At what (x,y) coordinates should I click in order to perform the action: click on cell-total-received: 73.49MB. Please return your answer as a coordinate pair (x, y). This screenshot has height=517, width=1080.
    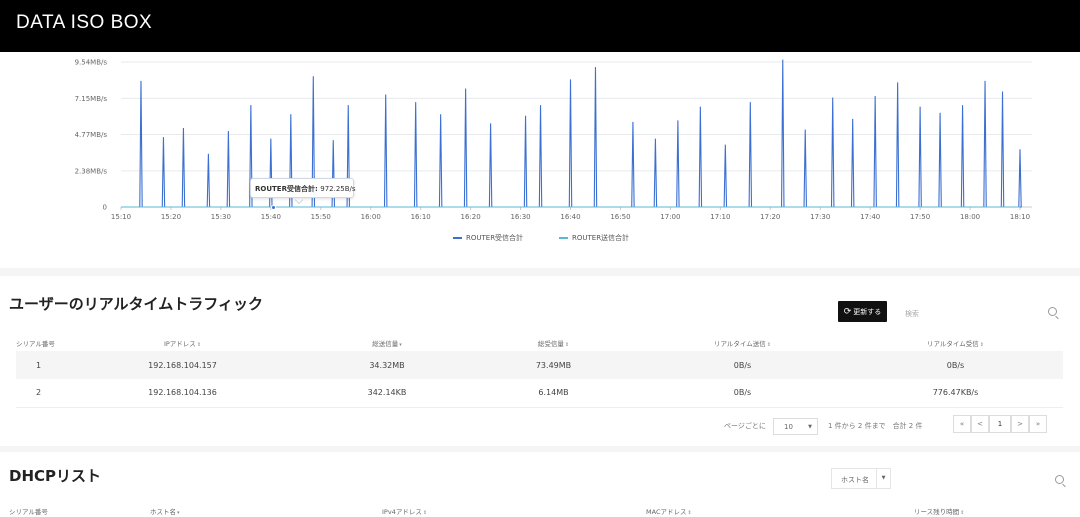
    Looking at the image, I should click on (553, 365).